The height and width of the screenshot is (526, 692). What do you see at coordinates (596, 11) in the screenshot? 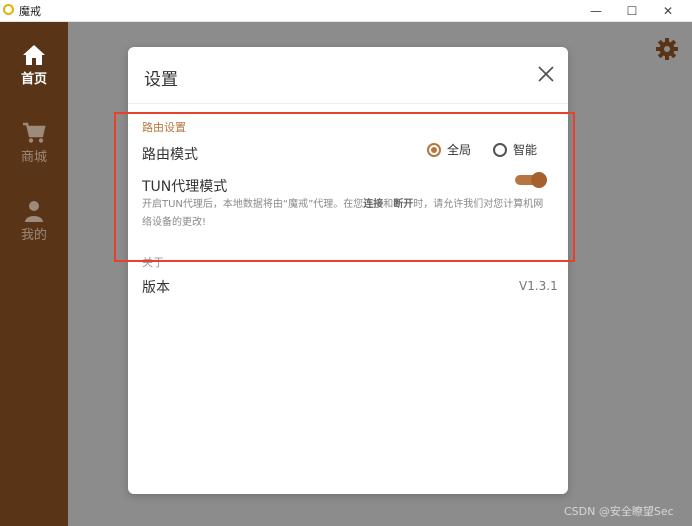
I see `minimize-button: —` at bounding box center [596, 11].